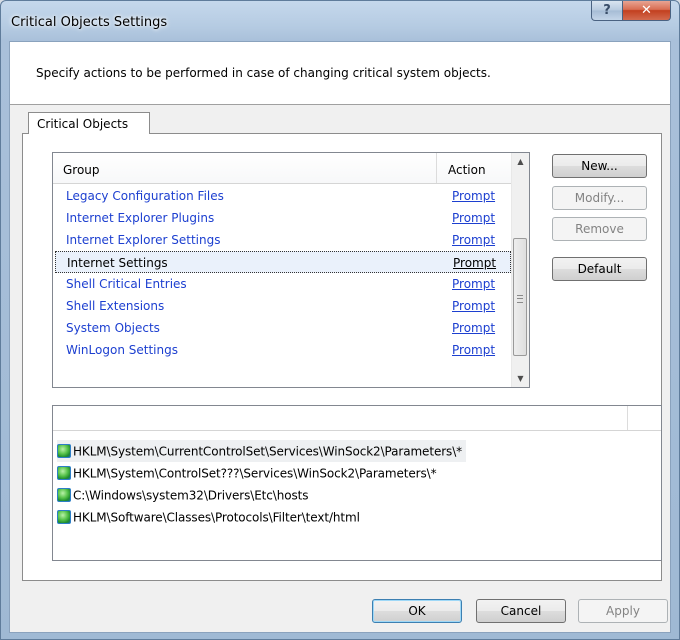 This screenshot has height=640, width=680. Describe the element at coordinates (117, 263) in the screenshot. I see `group-name: Internet Settings` at that location.